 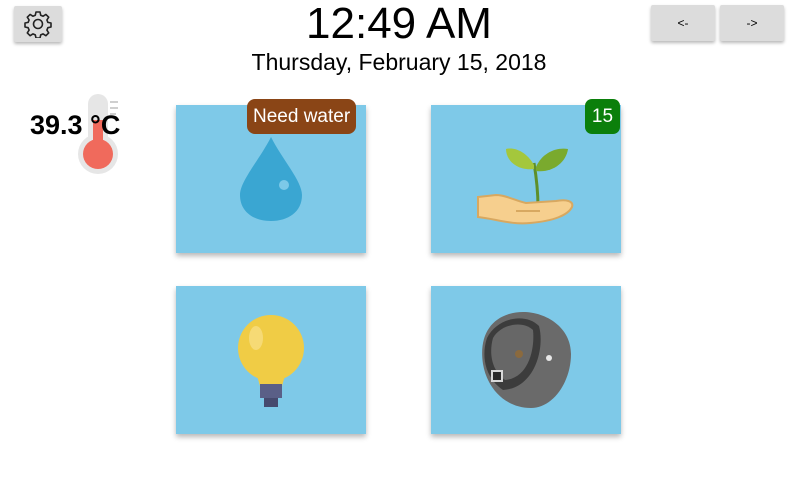 What do you see at coordinates (271, 179) in the screenshot?
I see `water-drop-icon` at bounding box center [271, 179].